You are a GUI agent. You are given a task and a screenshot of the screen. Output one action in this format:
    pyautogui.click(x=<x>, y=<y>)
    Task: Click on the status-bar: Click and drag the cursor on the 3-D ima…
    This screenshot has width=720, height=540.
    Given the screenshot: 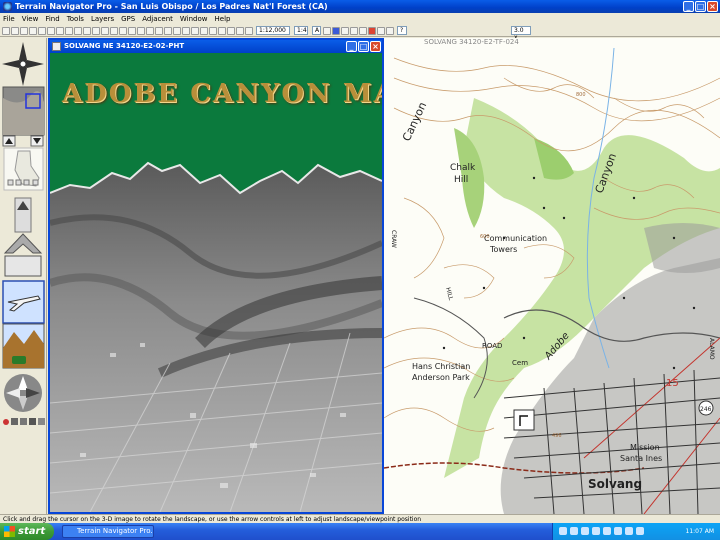 What is the action you would take?
    pyautogui.click(x=360, y=518)
    